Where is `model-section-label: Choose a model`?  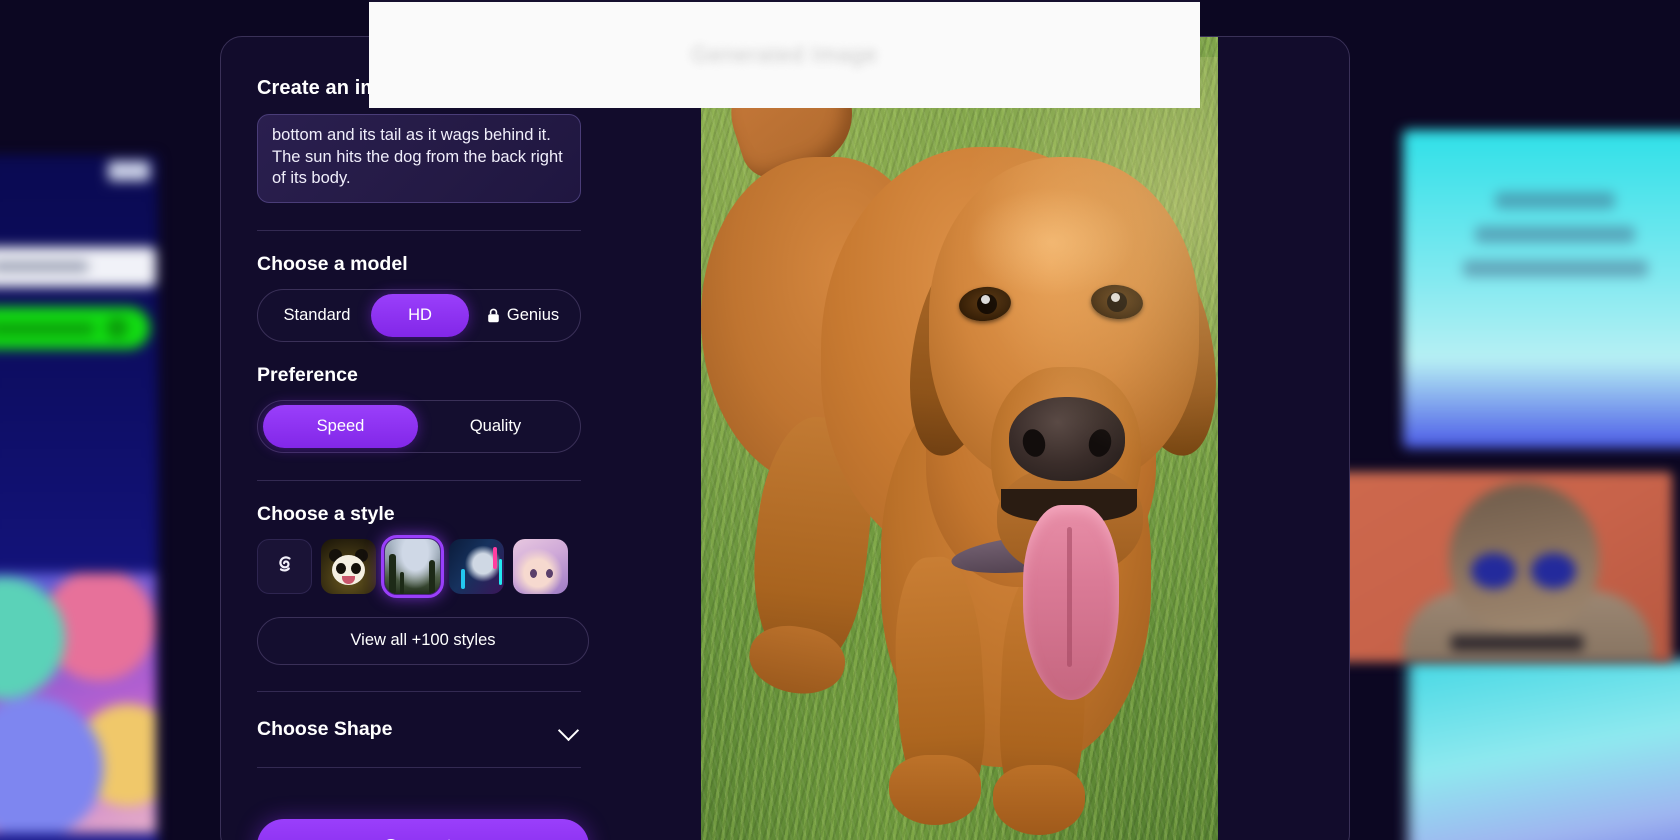
model-section-label: Choose a model is located at coordinates (332, 263).